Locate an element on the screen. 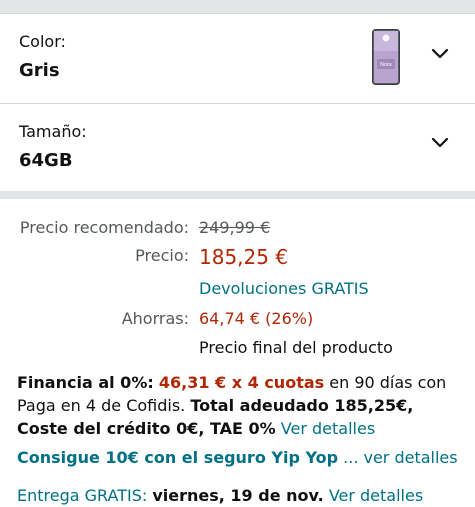  section-divider-band is located at coordinates (237, 195).